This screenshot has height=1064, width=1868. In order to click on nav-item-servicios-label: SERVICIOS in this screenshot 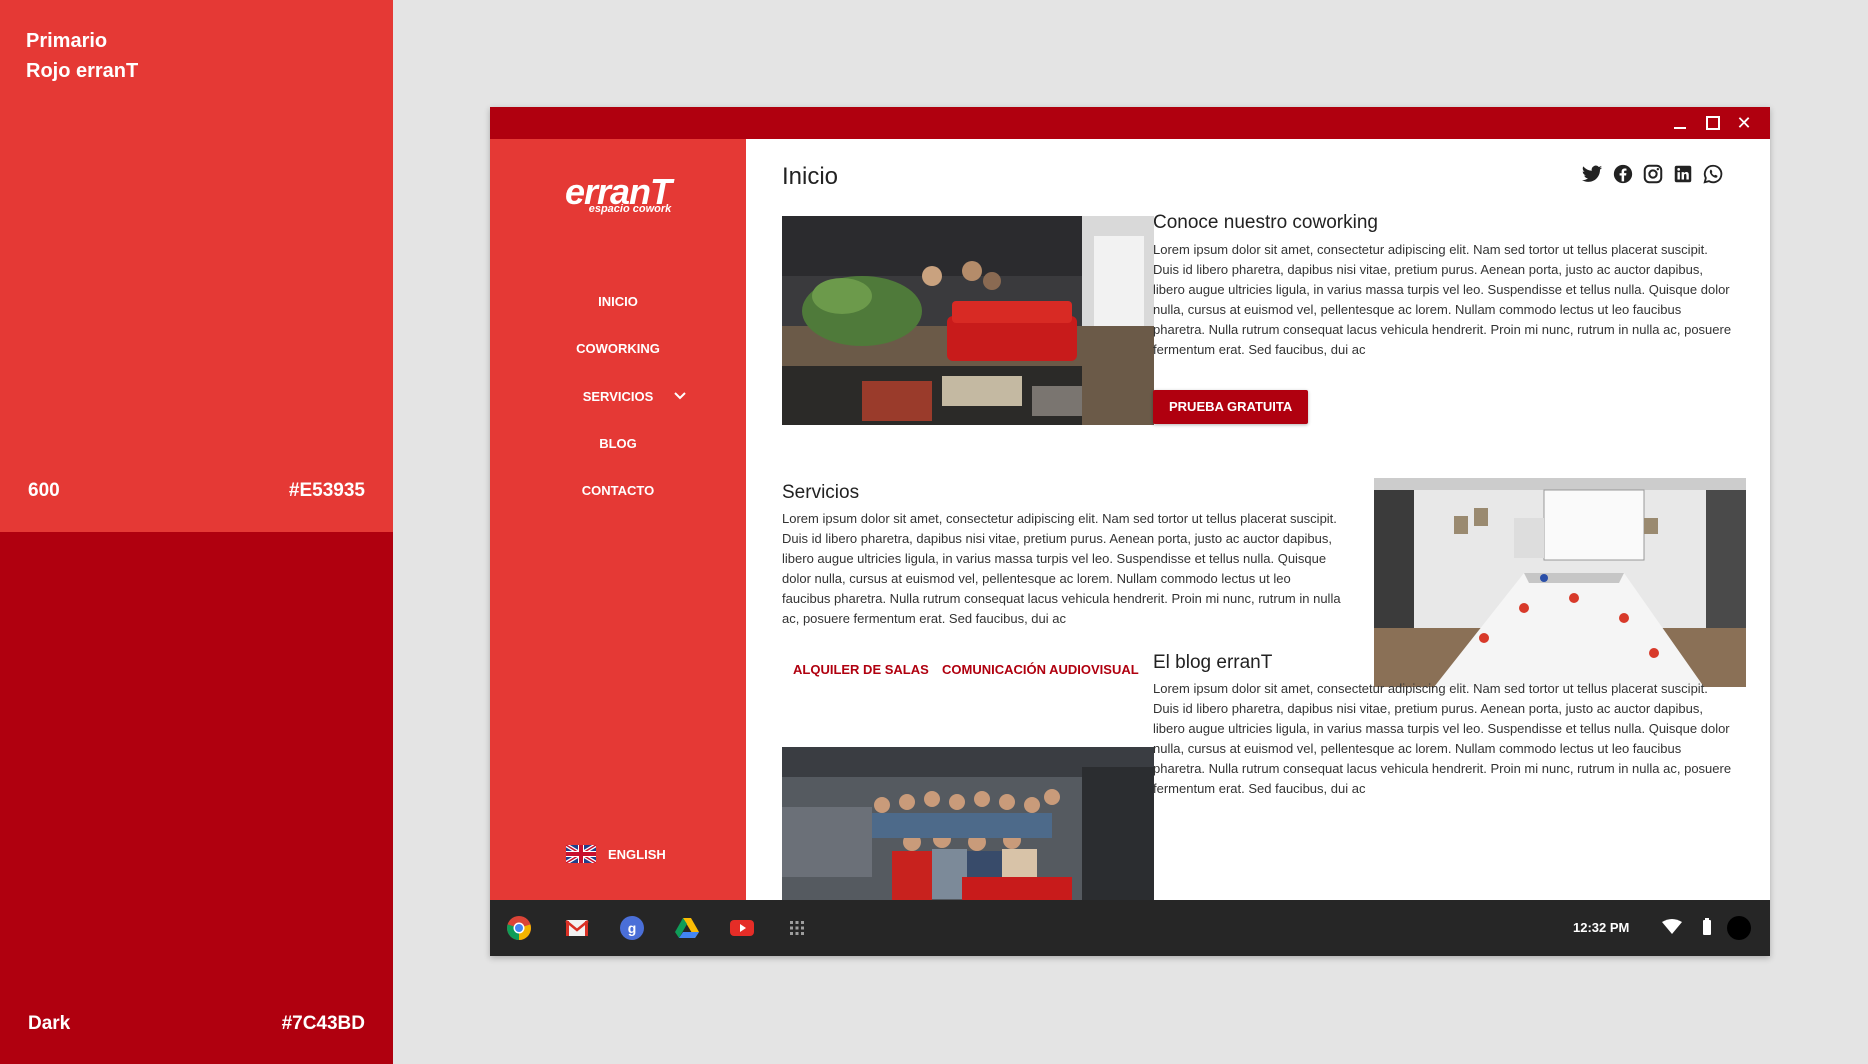, I will do `click(618, 396)`.